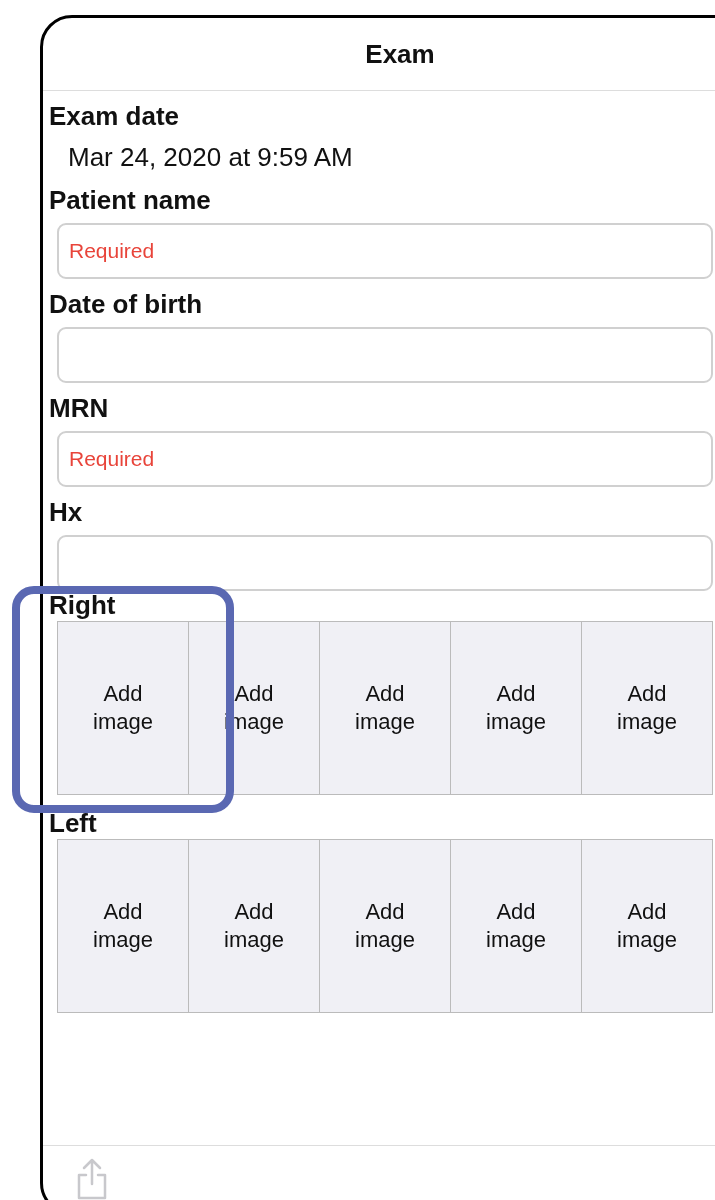  What do you see at coordinates (126, 304) in the screenshot?
I see `field-label: Date of birth` at bounding box center [126, 304].